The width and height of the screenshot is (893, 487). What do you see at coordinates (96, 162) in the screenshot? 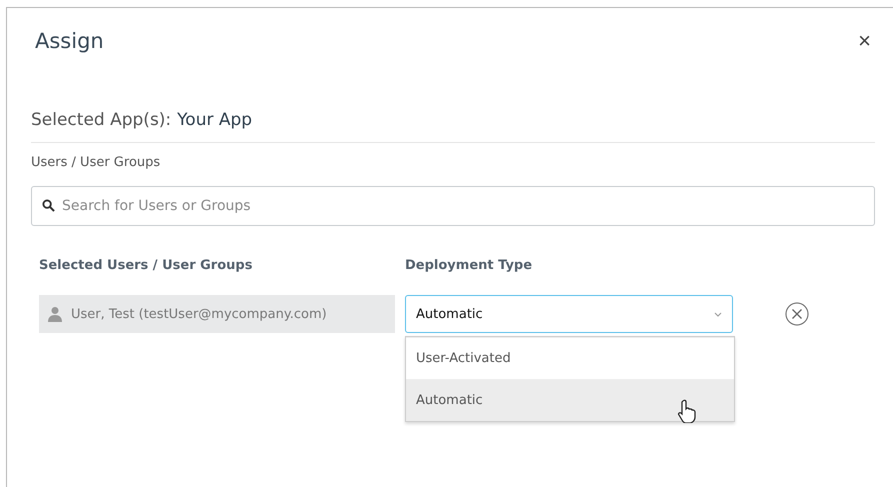
I see `users-label: Users / User Groups` at bounding box center [96, 162].